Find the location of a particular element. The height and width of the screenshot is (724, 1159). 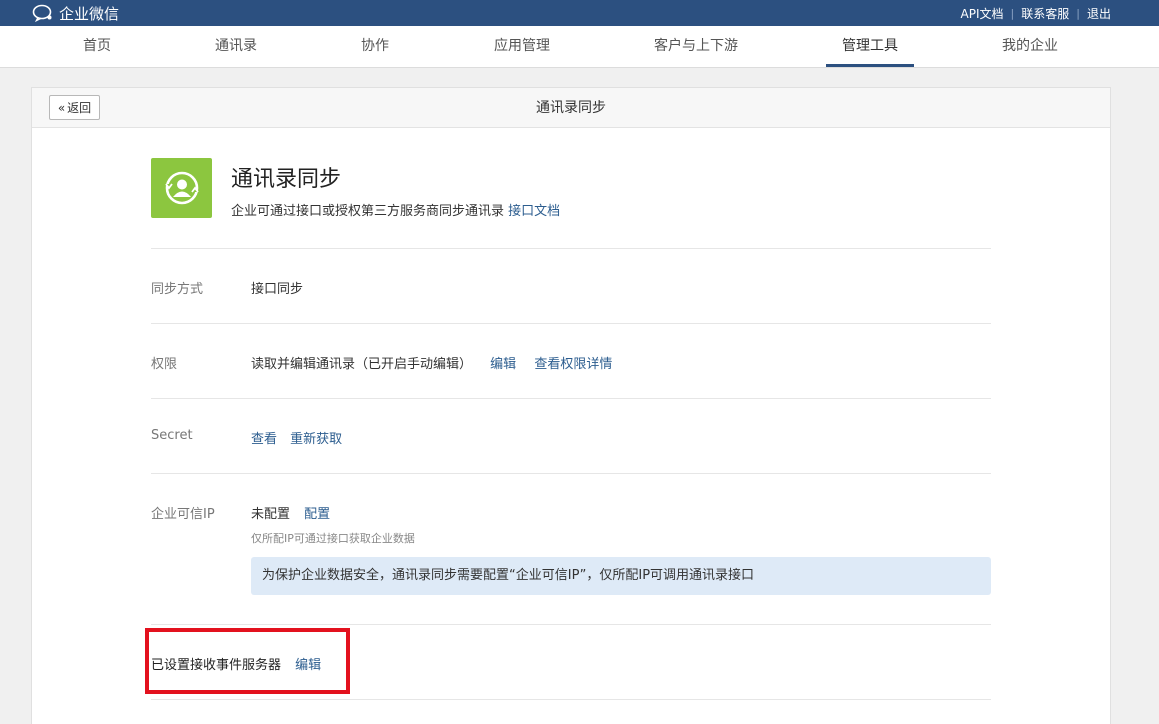

permission-value: 读取并编辑通讯录（已开启手动编辑） is located at coordinates (362, 364).